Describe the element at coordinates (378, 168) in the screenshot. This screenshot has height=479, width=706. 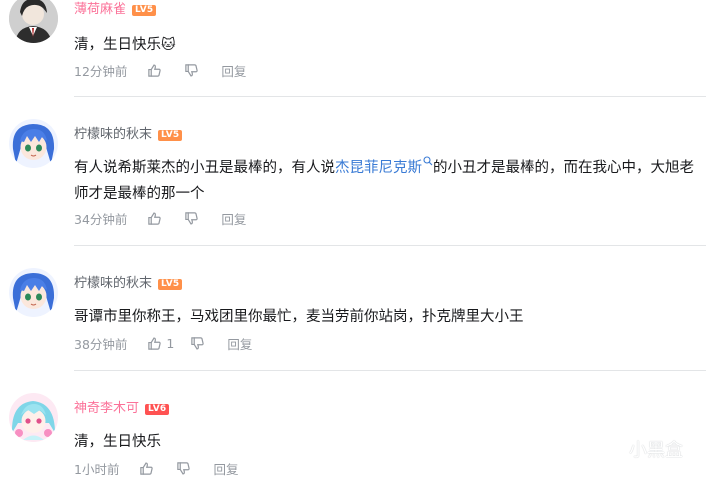
I see `tag-text: 杰昆菲尼克斯` at that location.